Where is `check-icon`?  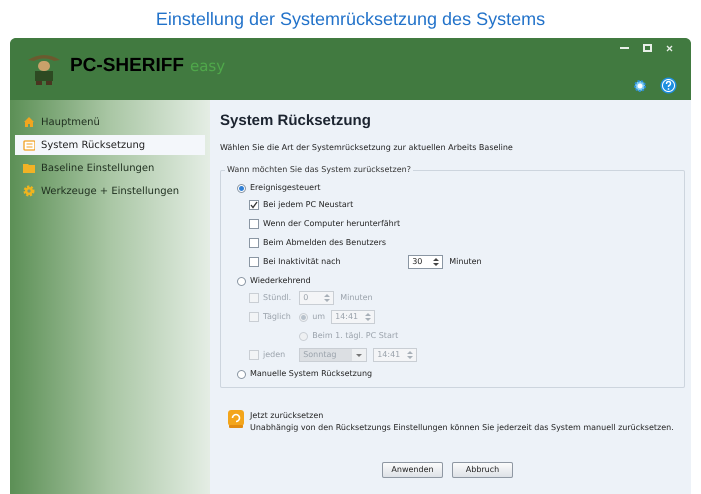 check-icon is located at coordinates (254, 205).